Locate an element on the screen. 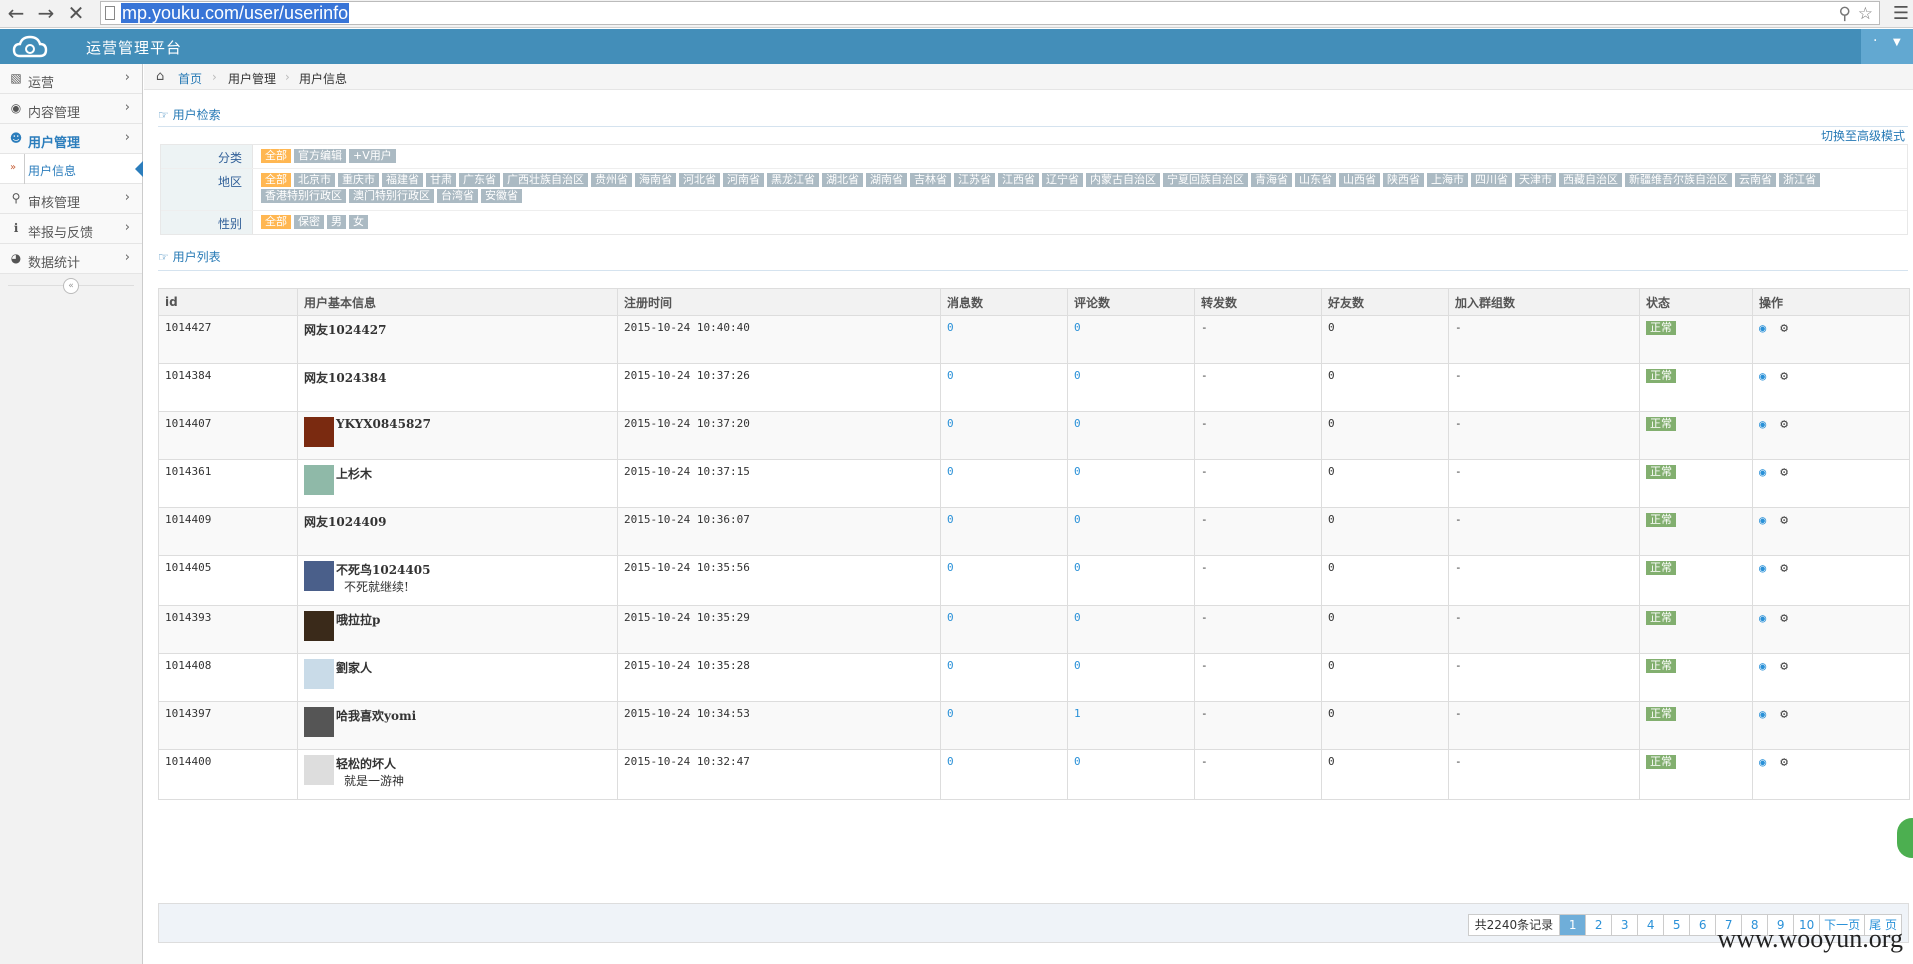 Image resolution: width=1913 pixels, height=964 pixels. user-name: 网友1024409 is located at coordinates (345, 522).